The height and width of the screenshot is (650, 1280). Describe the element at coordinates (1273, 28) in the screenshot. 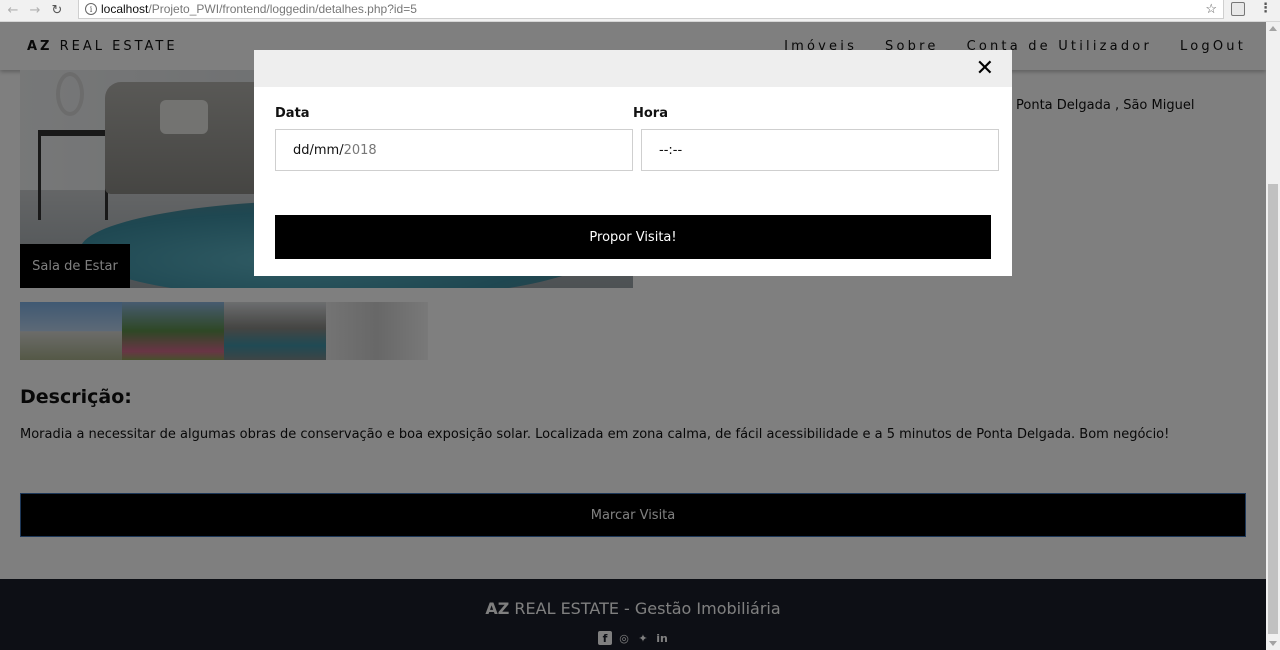

I see `scroll-up-icon` at that location.